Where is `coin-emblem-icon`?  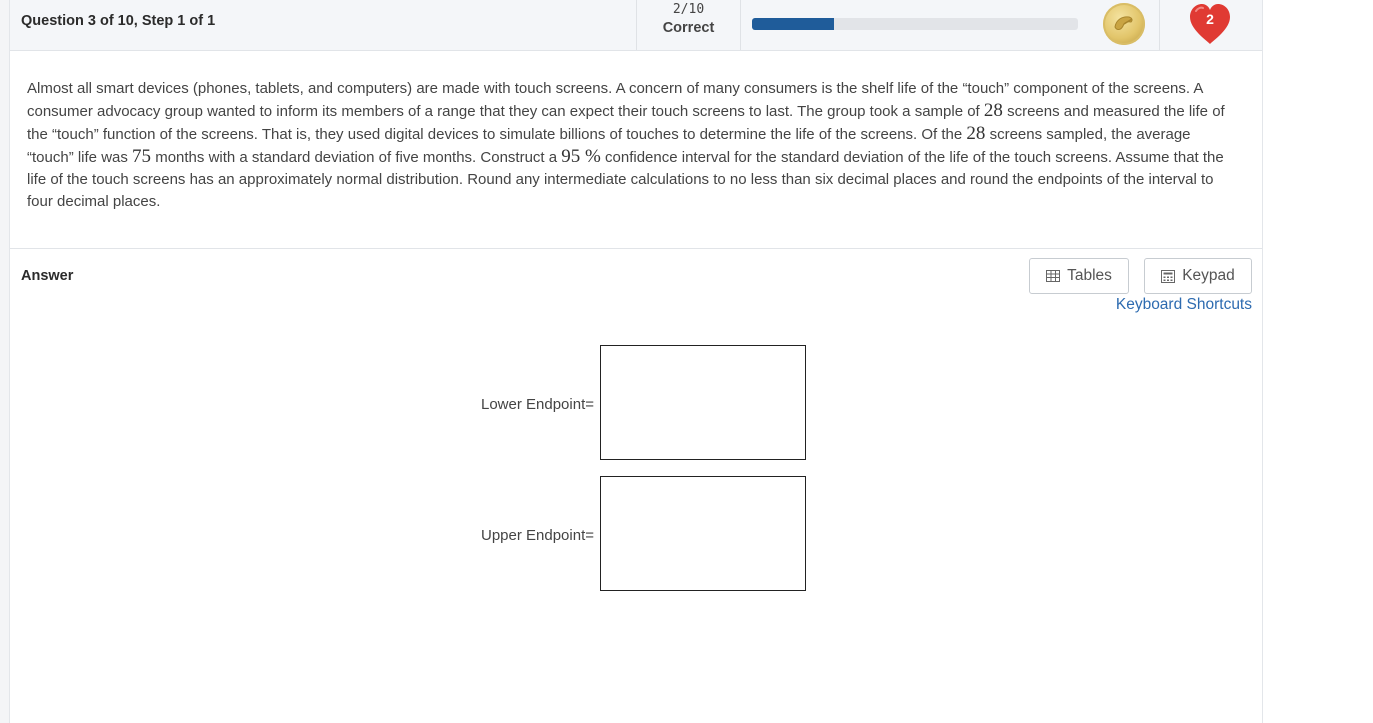
coin-emblem-icon is located at coordinates (1123, 23).